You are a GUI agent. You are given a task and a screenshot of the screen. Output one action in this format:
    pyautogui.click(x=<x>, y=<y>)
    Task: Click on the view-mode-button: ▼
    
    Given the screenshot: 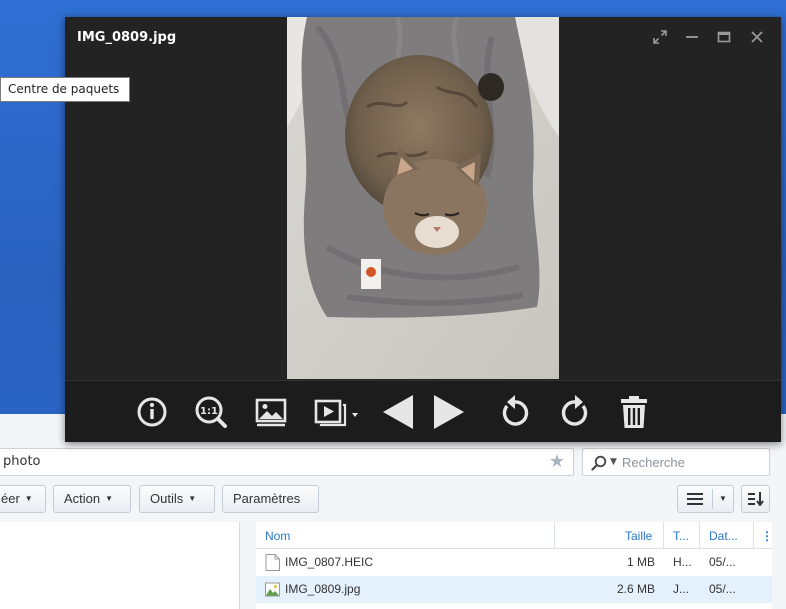 What is the action you would take?
    pyautogui.click(x=705, y=499)
    